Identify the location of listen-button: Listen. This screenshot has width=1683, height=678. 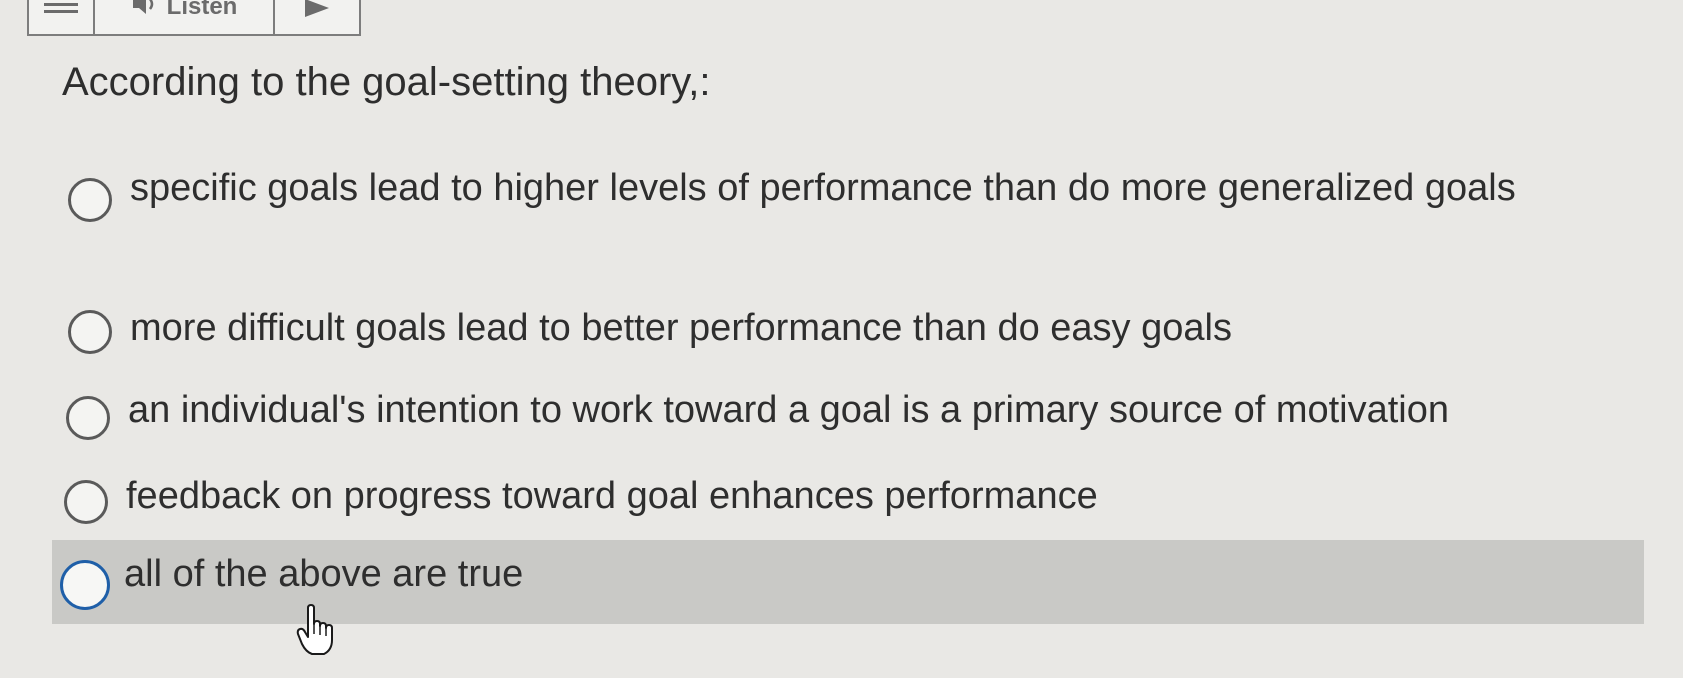
(185, 17).